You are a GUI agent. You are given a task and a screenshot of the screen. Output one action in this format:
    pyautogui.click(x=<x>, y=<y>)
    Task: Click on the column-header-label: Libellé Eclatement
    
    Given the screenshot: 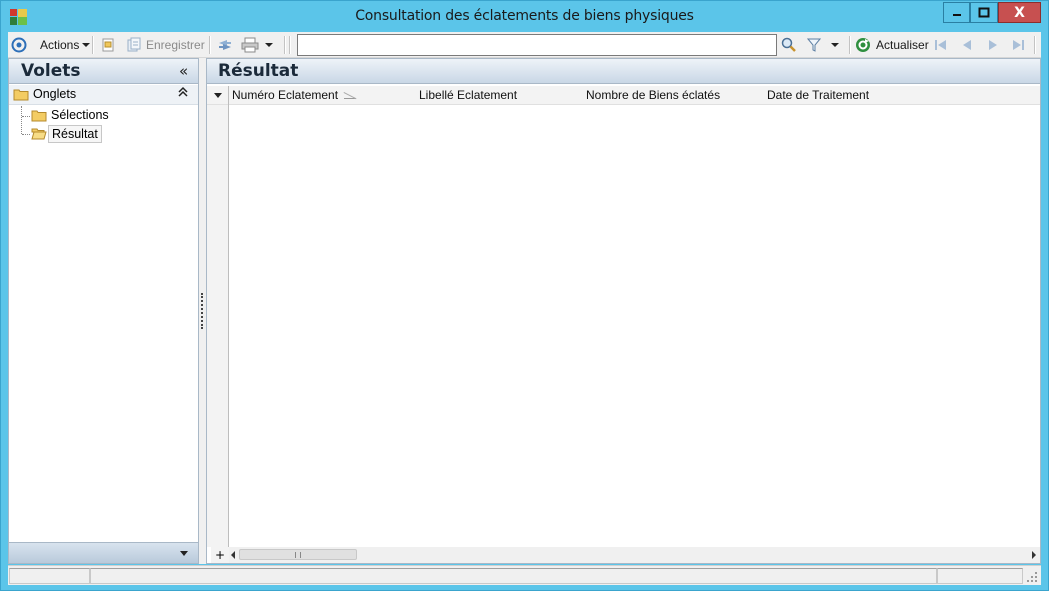 What is the action you would take?
    pyautogui.click(x=468, y=95)
    